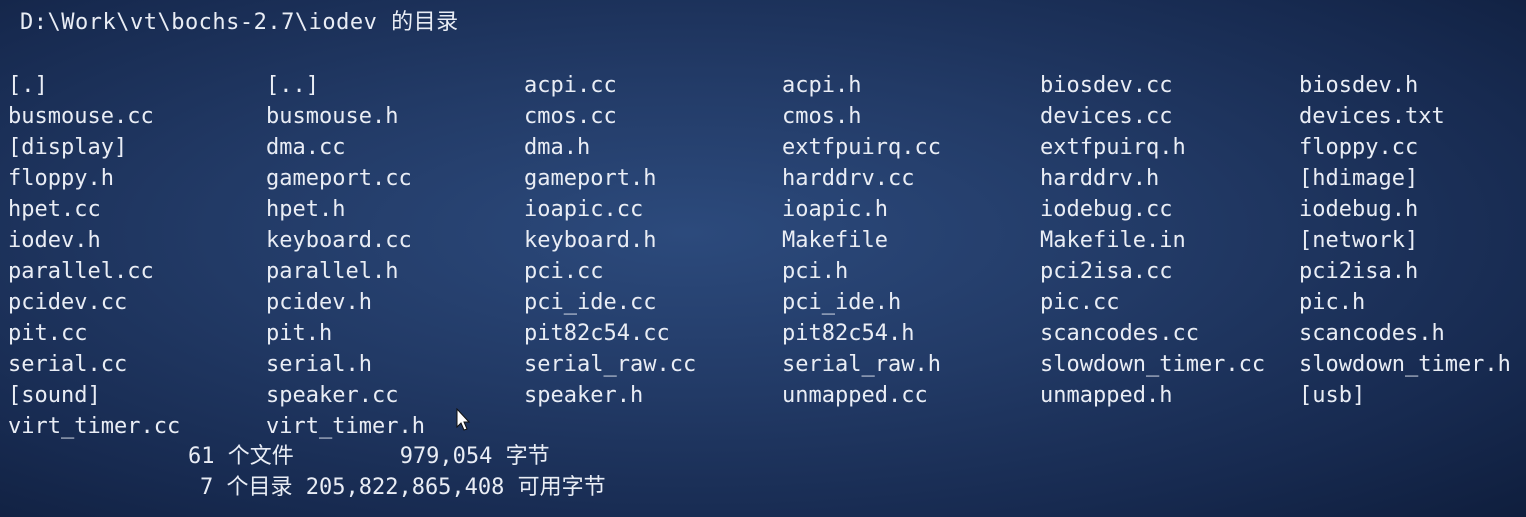 This screenshot has width=1526, height=517. Describe the element at coordinates (815, 271) in the screenshot. I see `list-item: pci.h` at that location.